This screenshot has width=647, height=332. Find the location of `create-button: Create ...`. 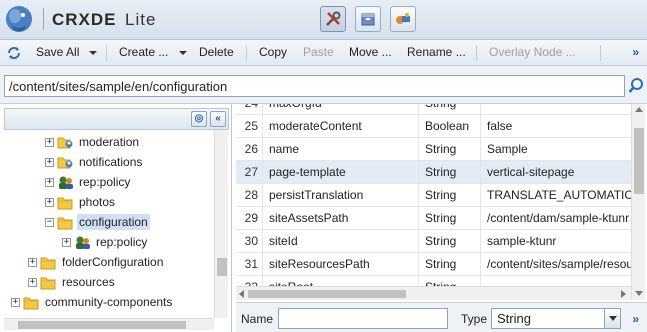

create-button: Create ... is located at coordinates (143, 52).